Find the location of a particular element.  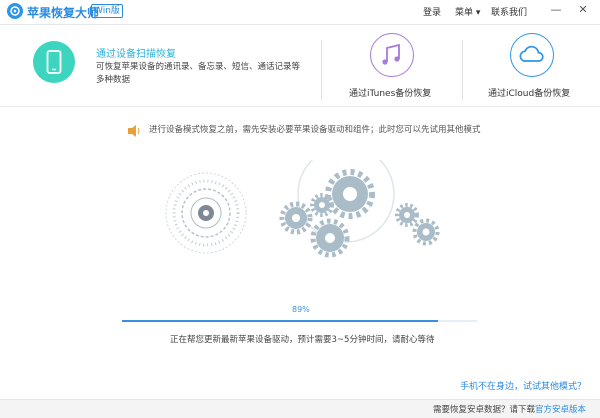

speaker-icon is located at coordinates (135, 131).